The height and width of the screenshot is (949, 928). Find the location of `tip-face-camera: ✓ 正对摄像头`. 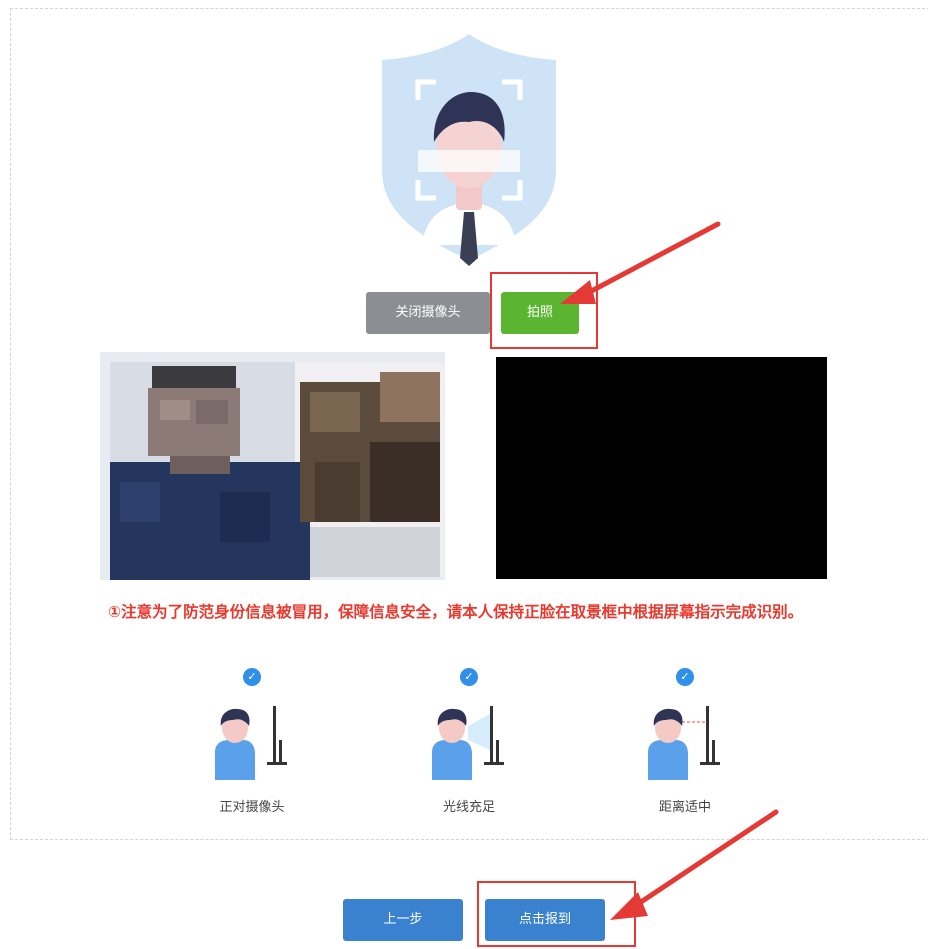

tip-face-camera: ✓ 正对摄像头 is located at coordinates (252, 740).